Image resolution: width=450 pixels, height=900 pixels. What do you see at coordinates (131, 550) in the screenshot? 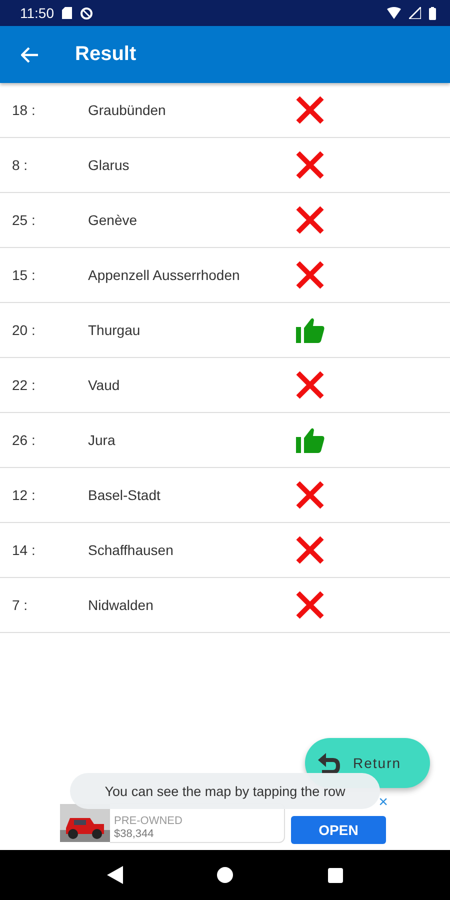
I see `canton-name: Schaffhausen` at bounding box center [131, 550].